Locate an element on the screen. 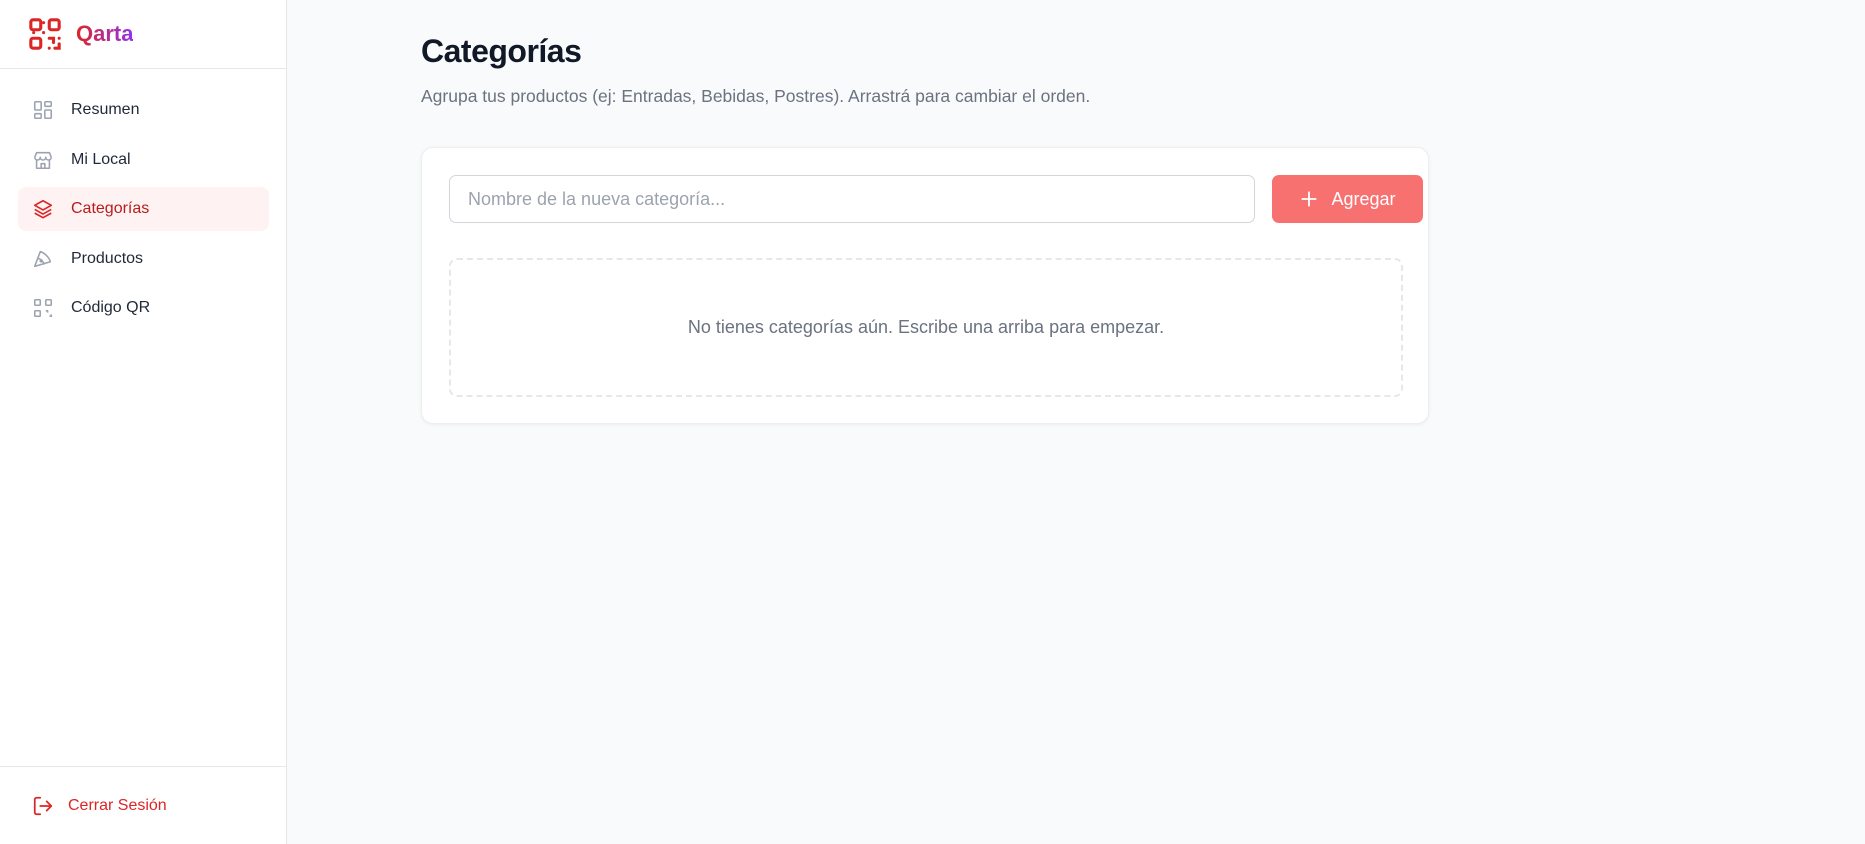 This screenshot has height=844, width=1865. sidebar-item-productos: Productos is located at coordinates (143, 259).